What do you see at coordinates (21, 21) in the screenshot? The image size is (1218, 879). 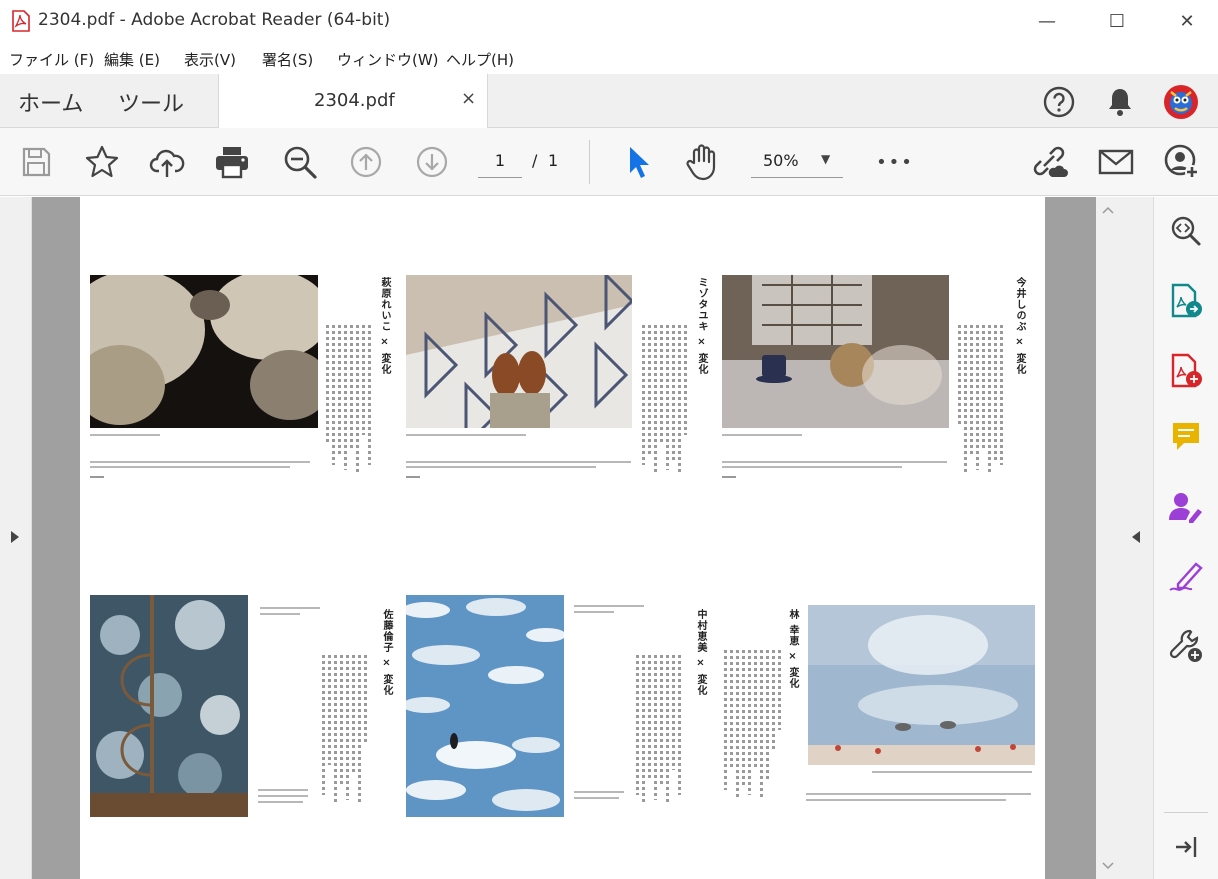 I see `acrobat-app-icon` at bounding box center [21, 21].